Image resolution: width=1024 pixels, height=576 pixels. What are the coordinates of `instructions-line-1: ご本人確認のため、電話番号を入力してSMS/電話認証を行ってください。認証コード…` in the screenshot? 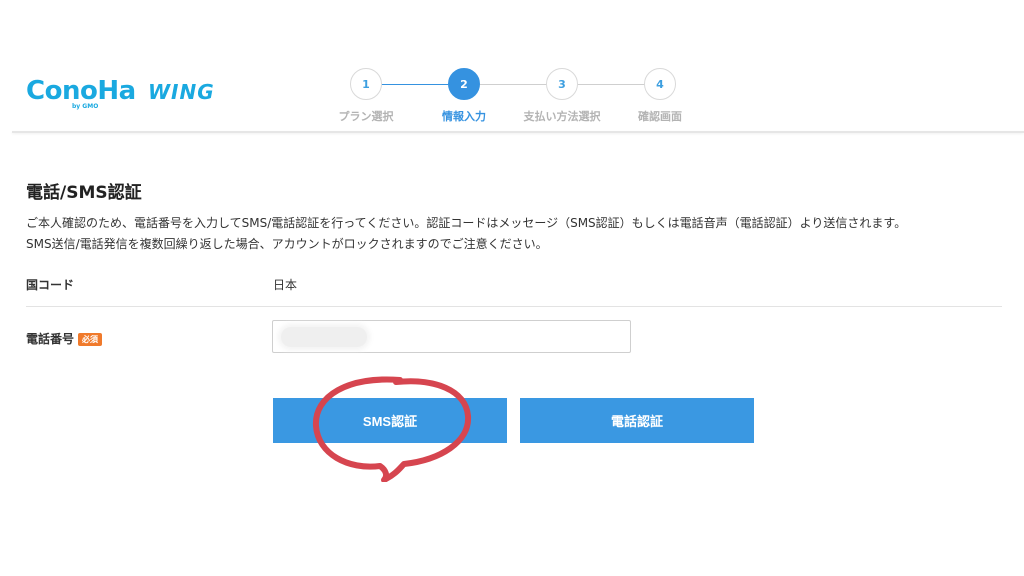 It's located at (466, 223).